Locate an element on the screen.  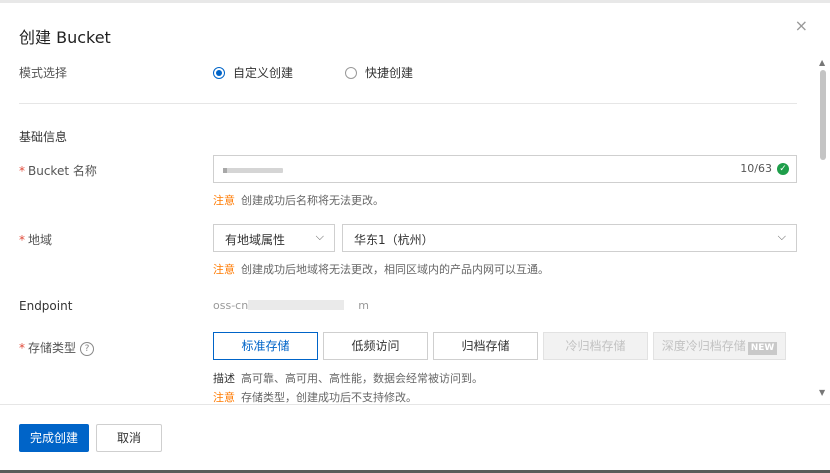
region-label: * 地域 is located at coordinates (35, 239).